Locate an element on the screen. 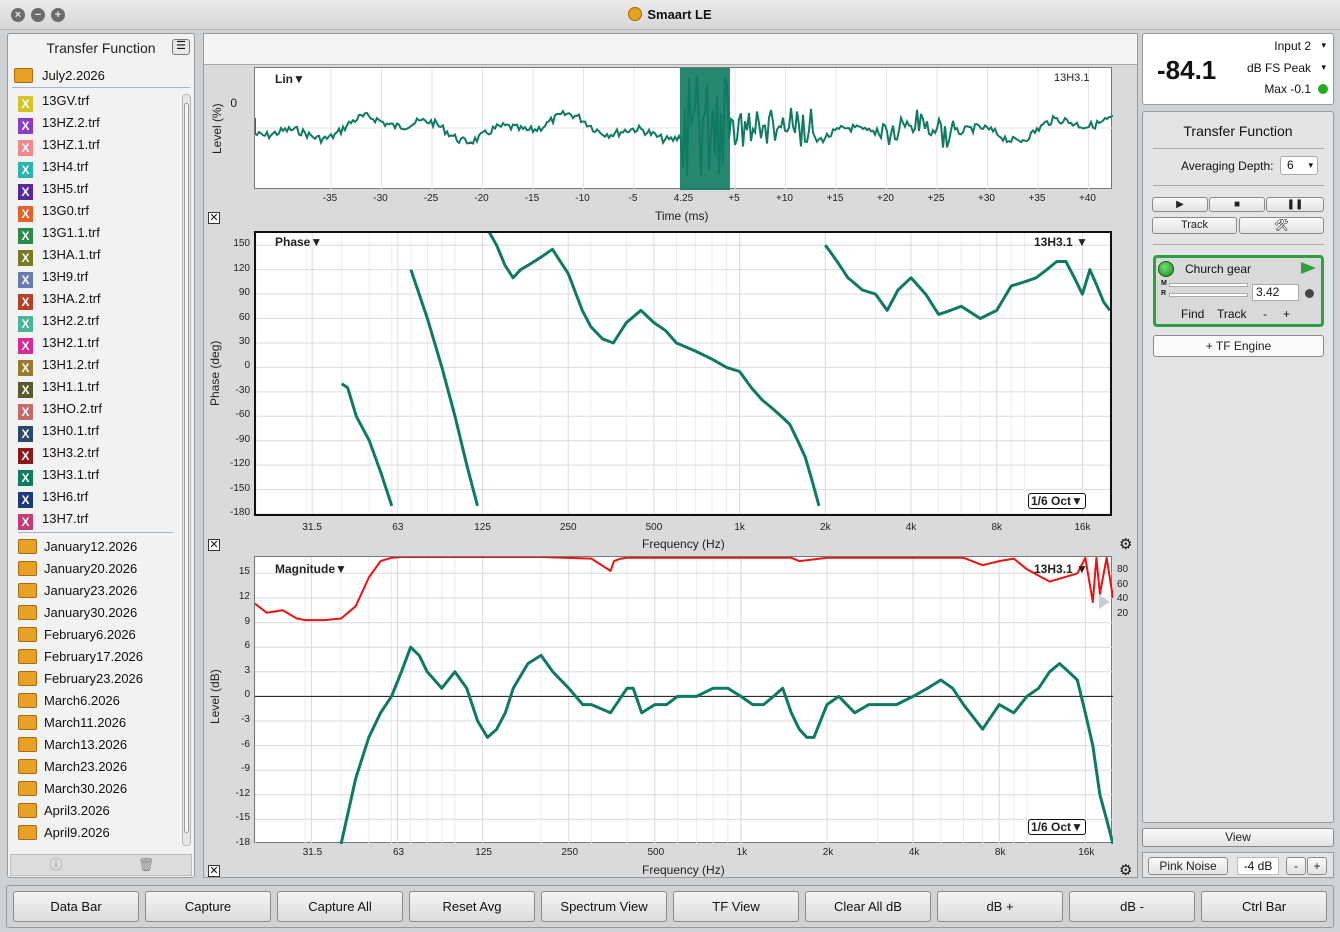 Image resolution: width=1340 pixels, height=932 pixels. meter-r-label: R is located at coordinates (1164, 293).